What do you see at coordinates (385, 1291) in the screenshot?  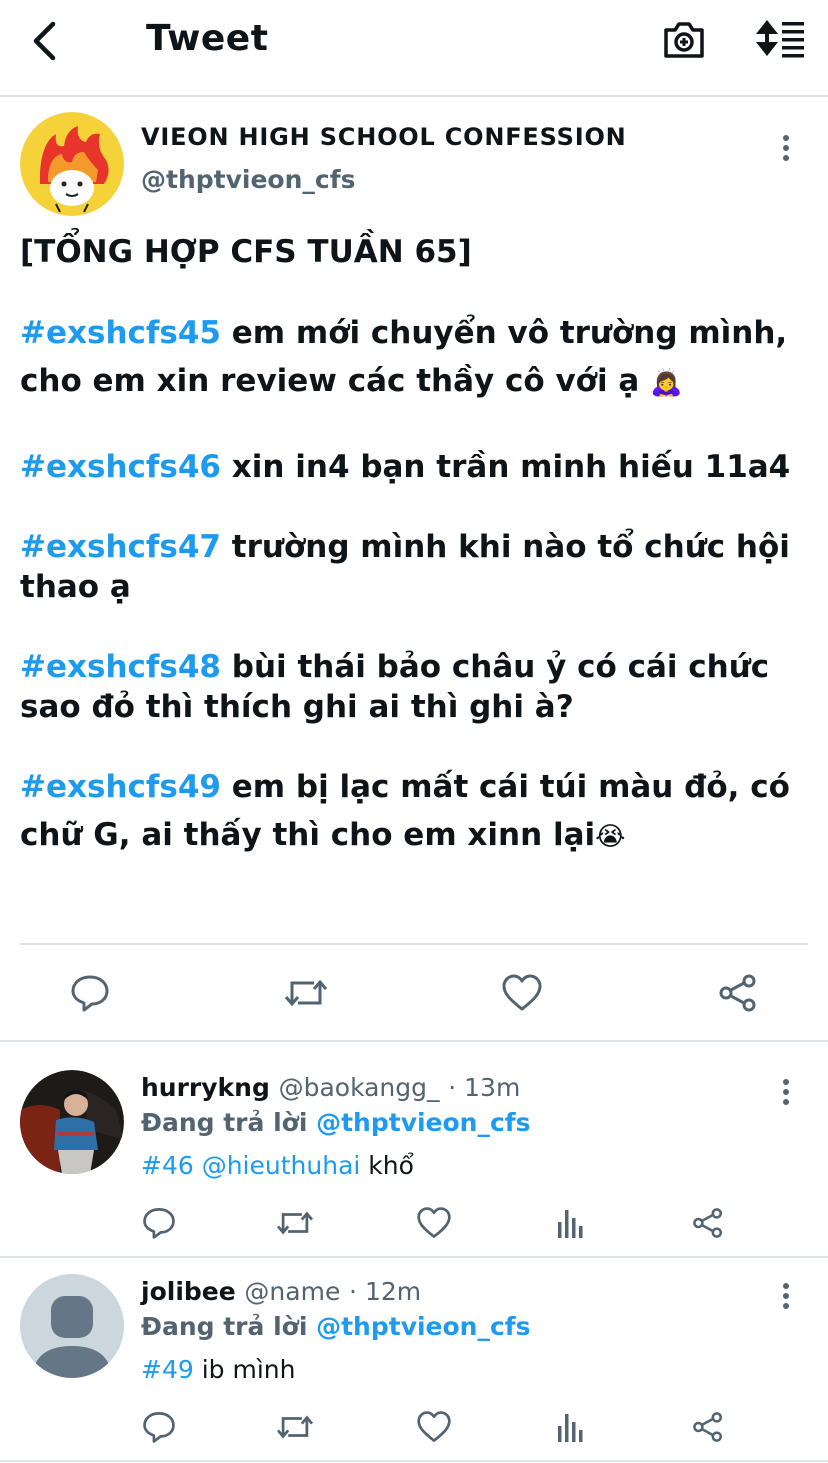 I see `reply-timestamp: · 12m` at bounding box center [385, 1291].